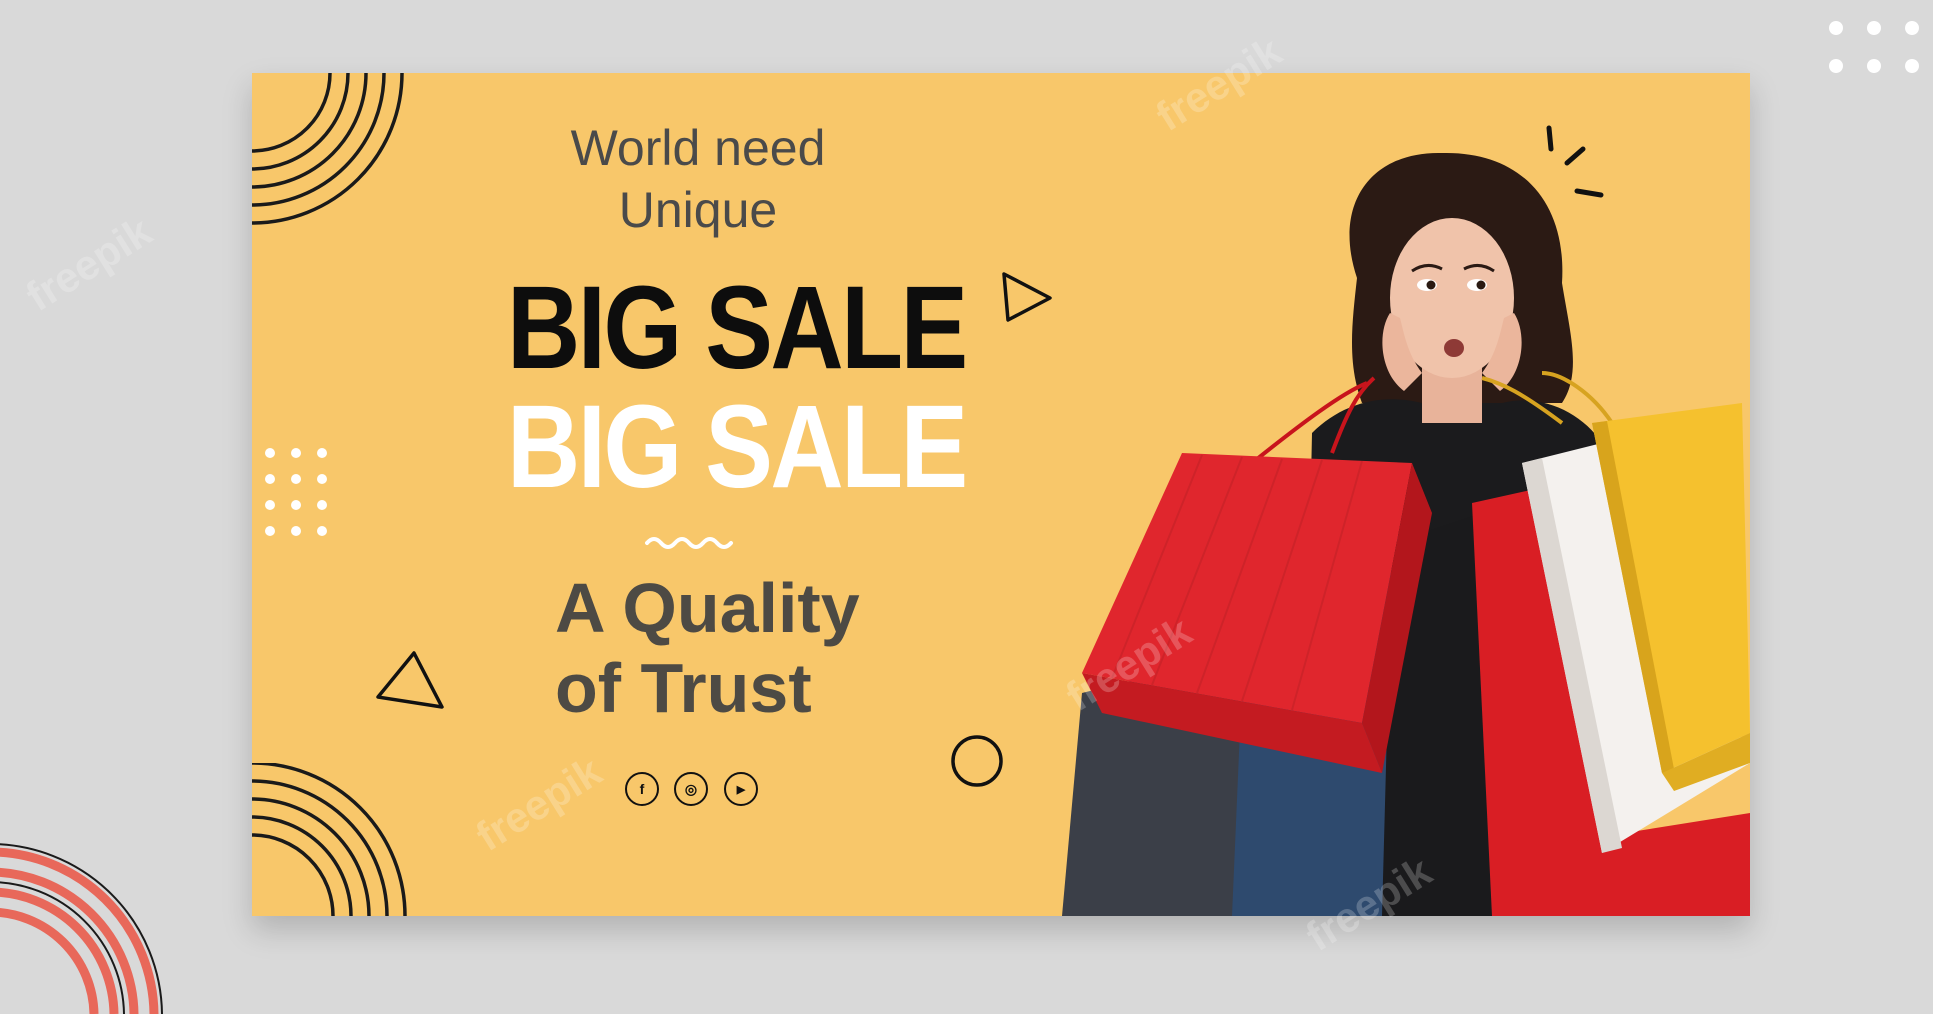  I want to click on facebook-icon: f, so click(642, 789).